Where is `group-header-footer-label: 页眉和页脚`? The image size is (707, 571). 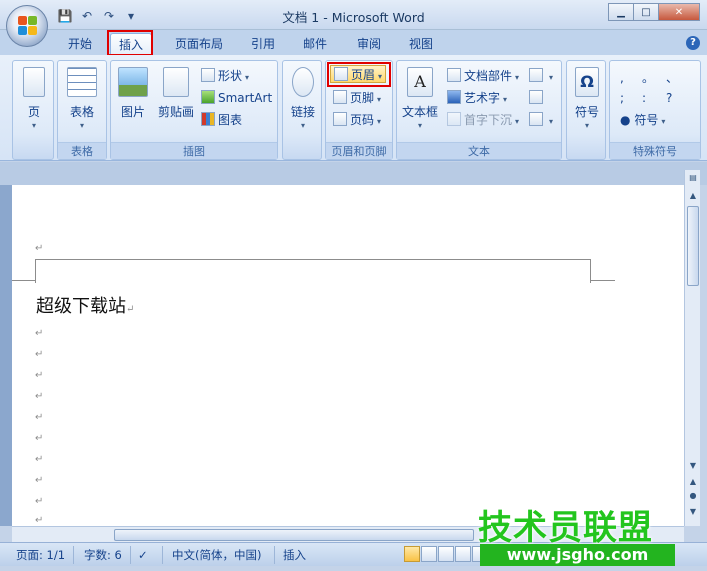 group-header-footer-label: 页眉和页脚 is located at coordinates (359, 150).